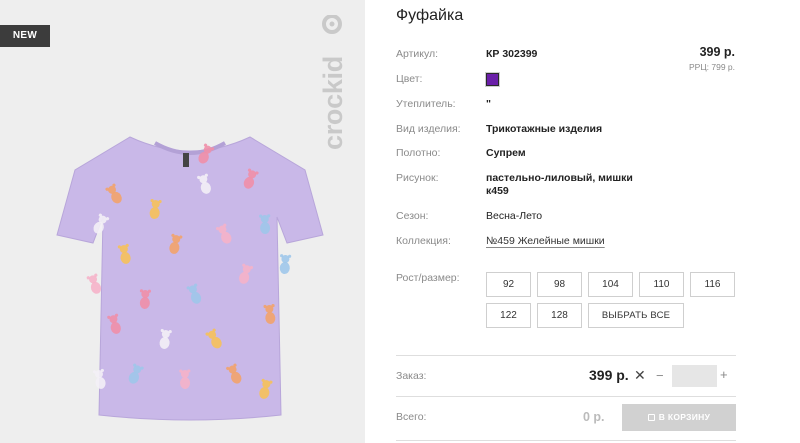  I want to click on insulation-label: Утеплитель:, so click(426, 104).